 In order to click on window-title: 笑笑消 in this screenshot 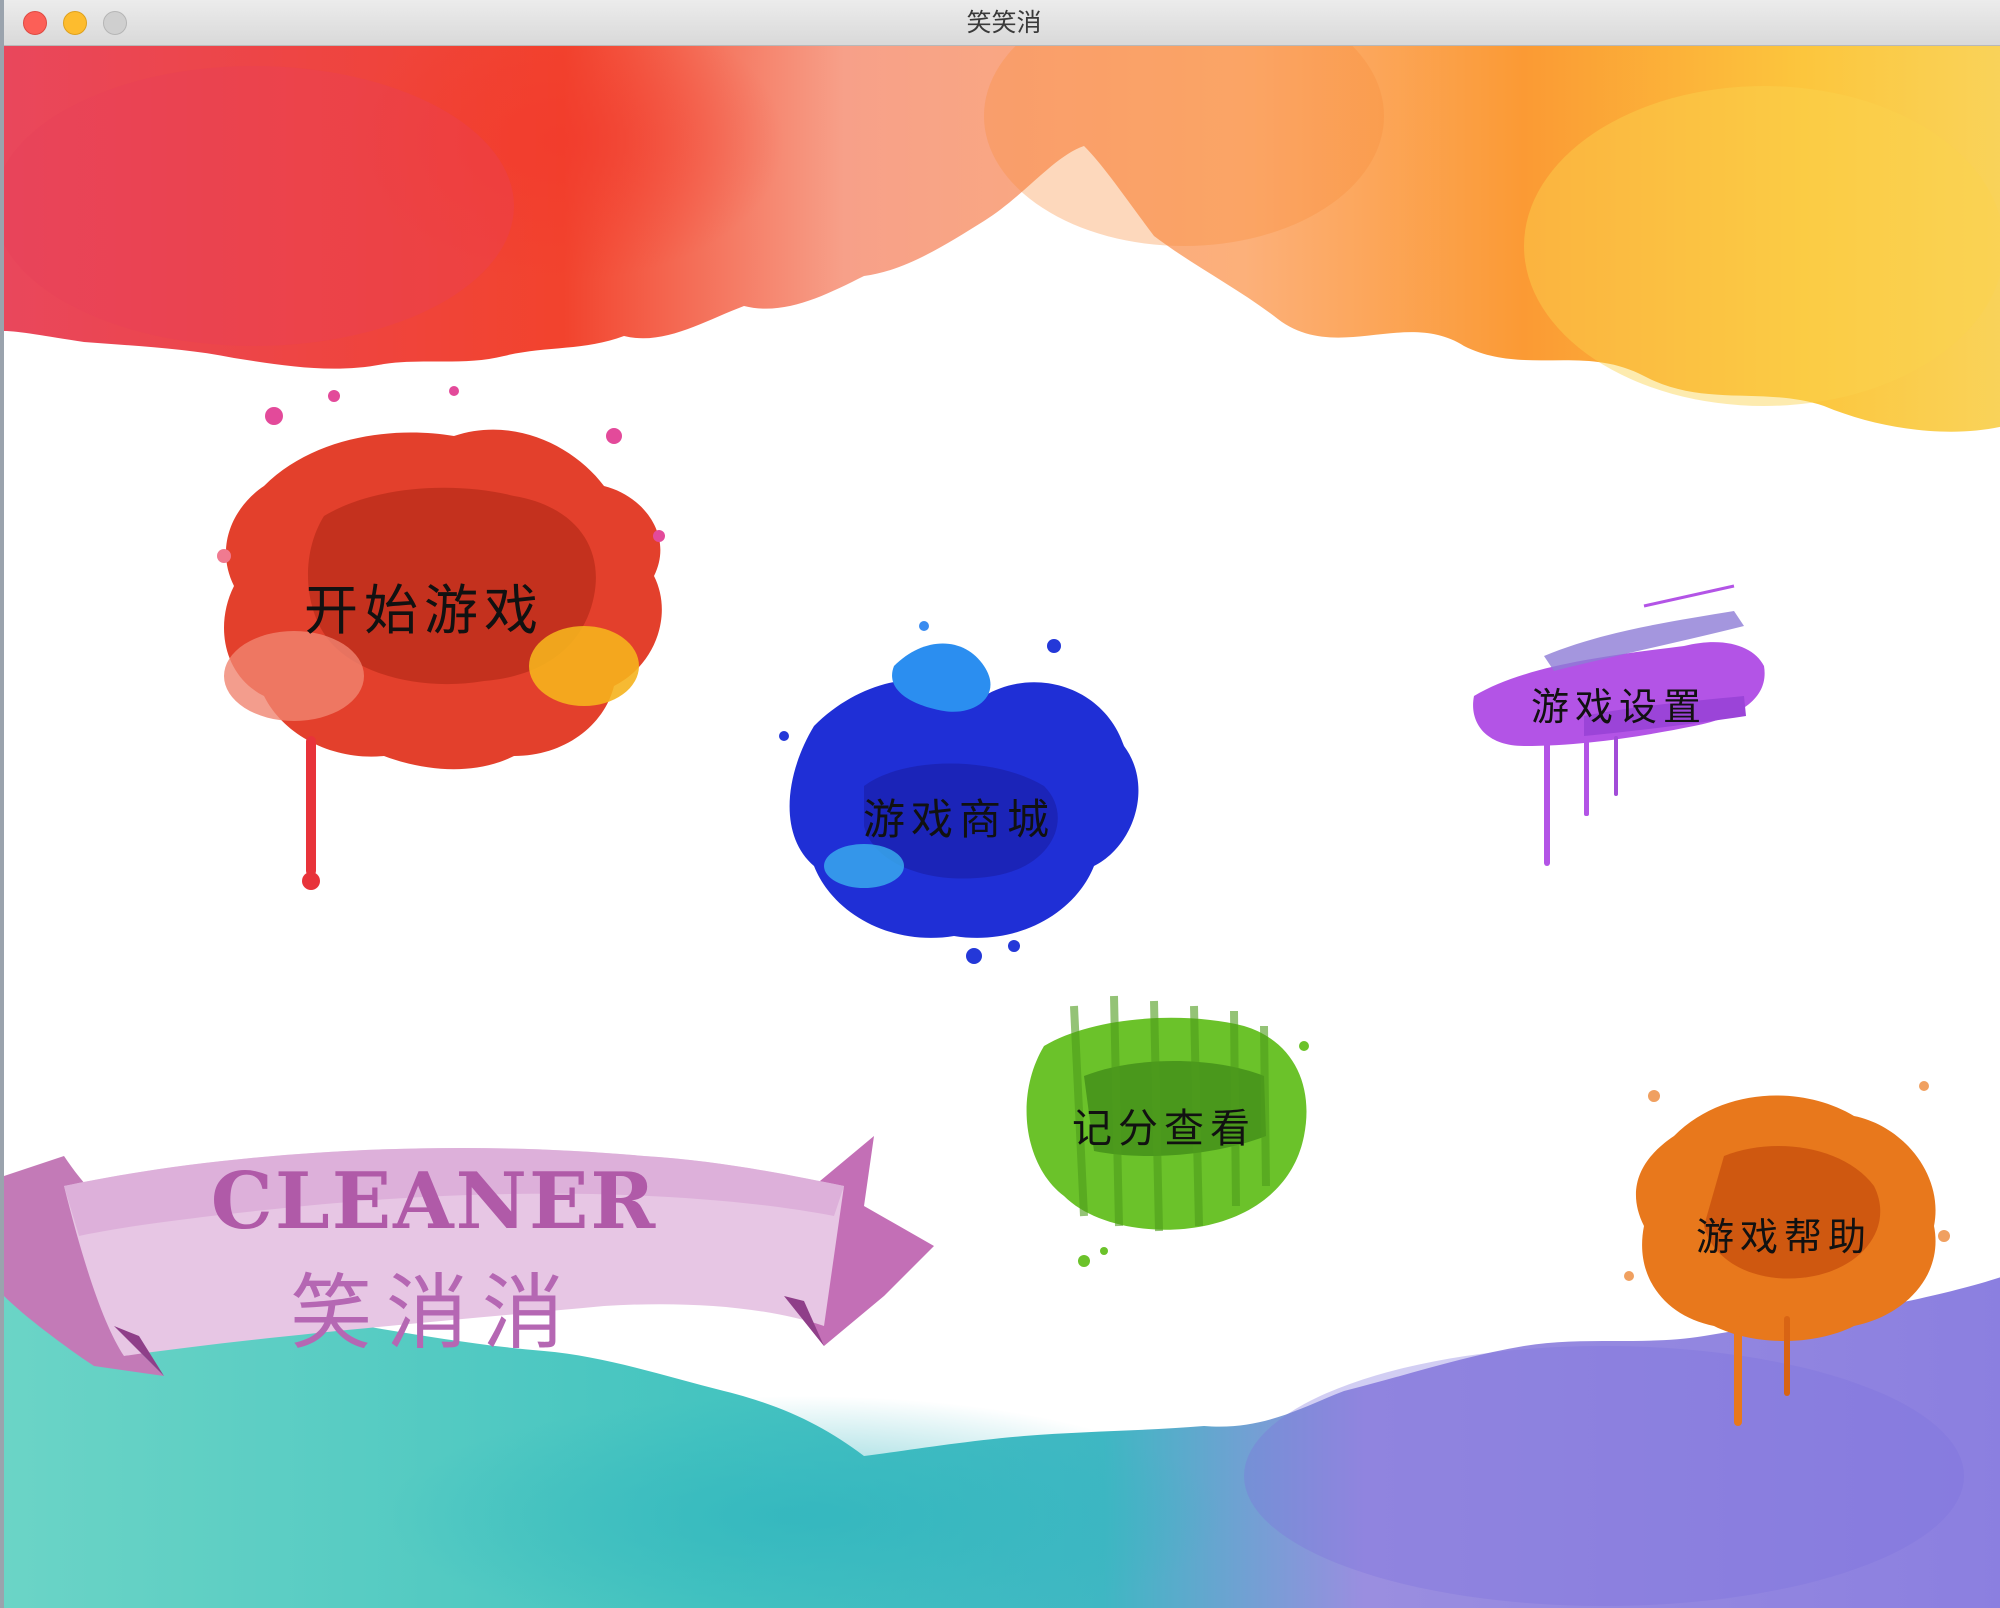, I will do `click(1004, 22)`.